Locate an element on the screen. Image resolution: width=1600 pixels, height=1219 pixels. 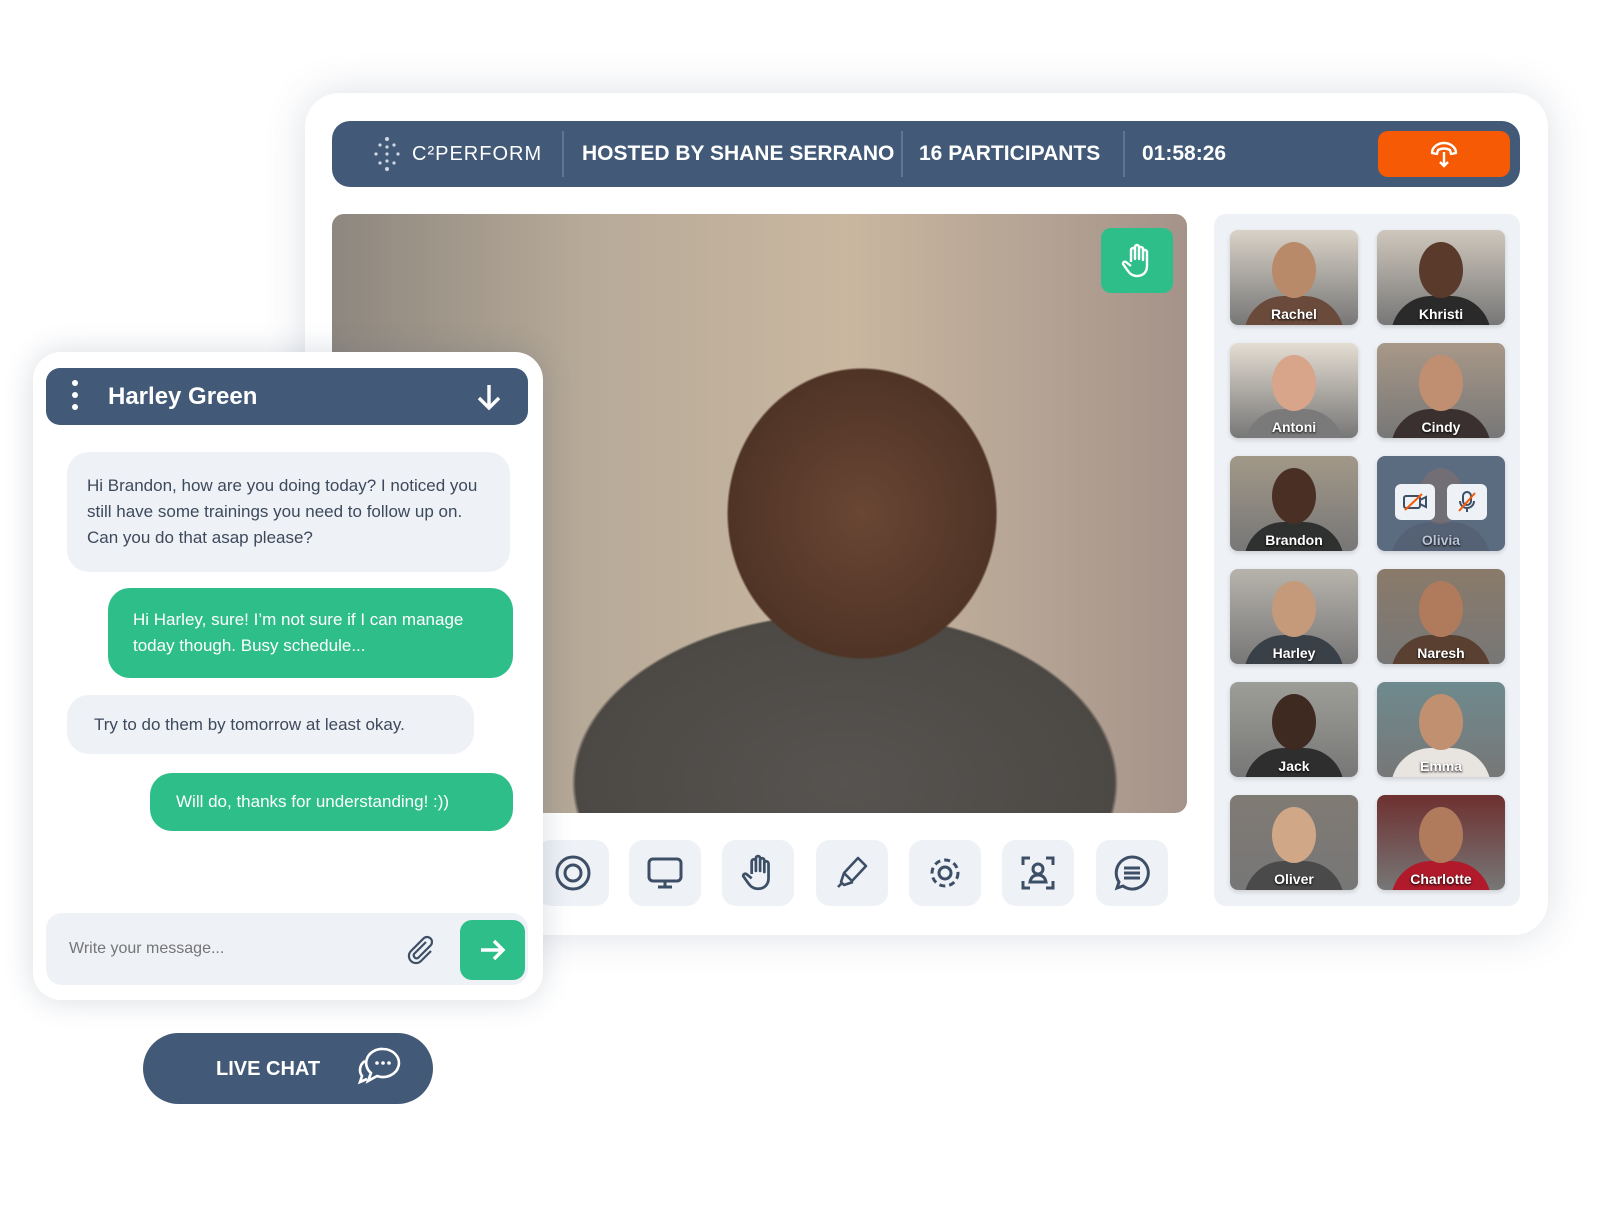
participant-name: Emma is located at coordinates (1441, 766).